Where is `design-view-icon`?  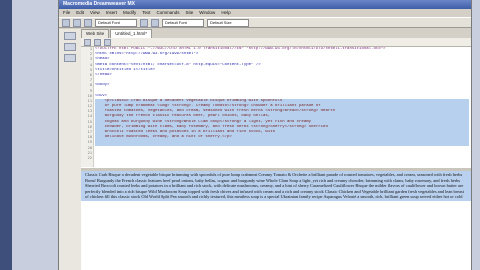
design-view-icon is located at coordinates (107, 42).